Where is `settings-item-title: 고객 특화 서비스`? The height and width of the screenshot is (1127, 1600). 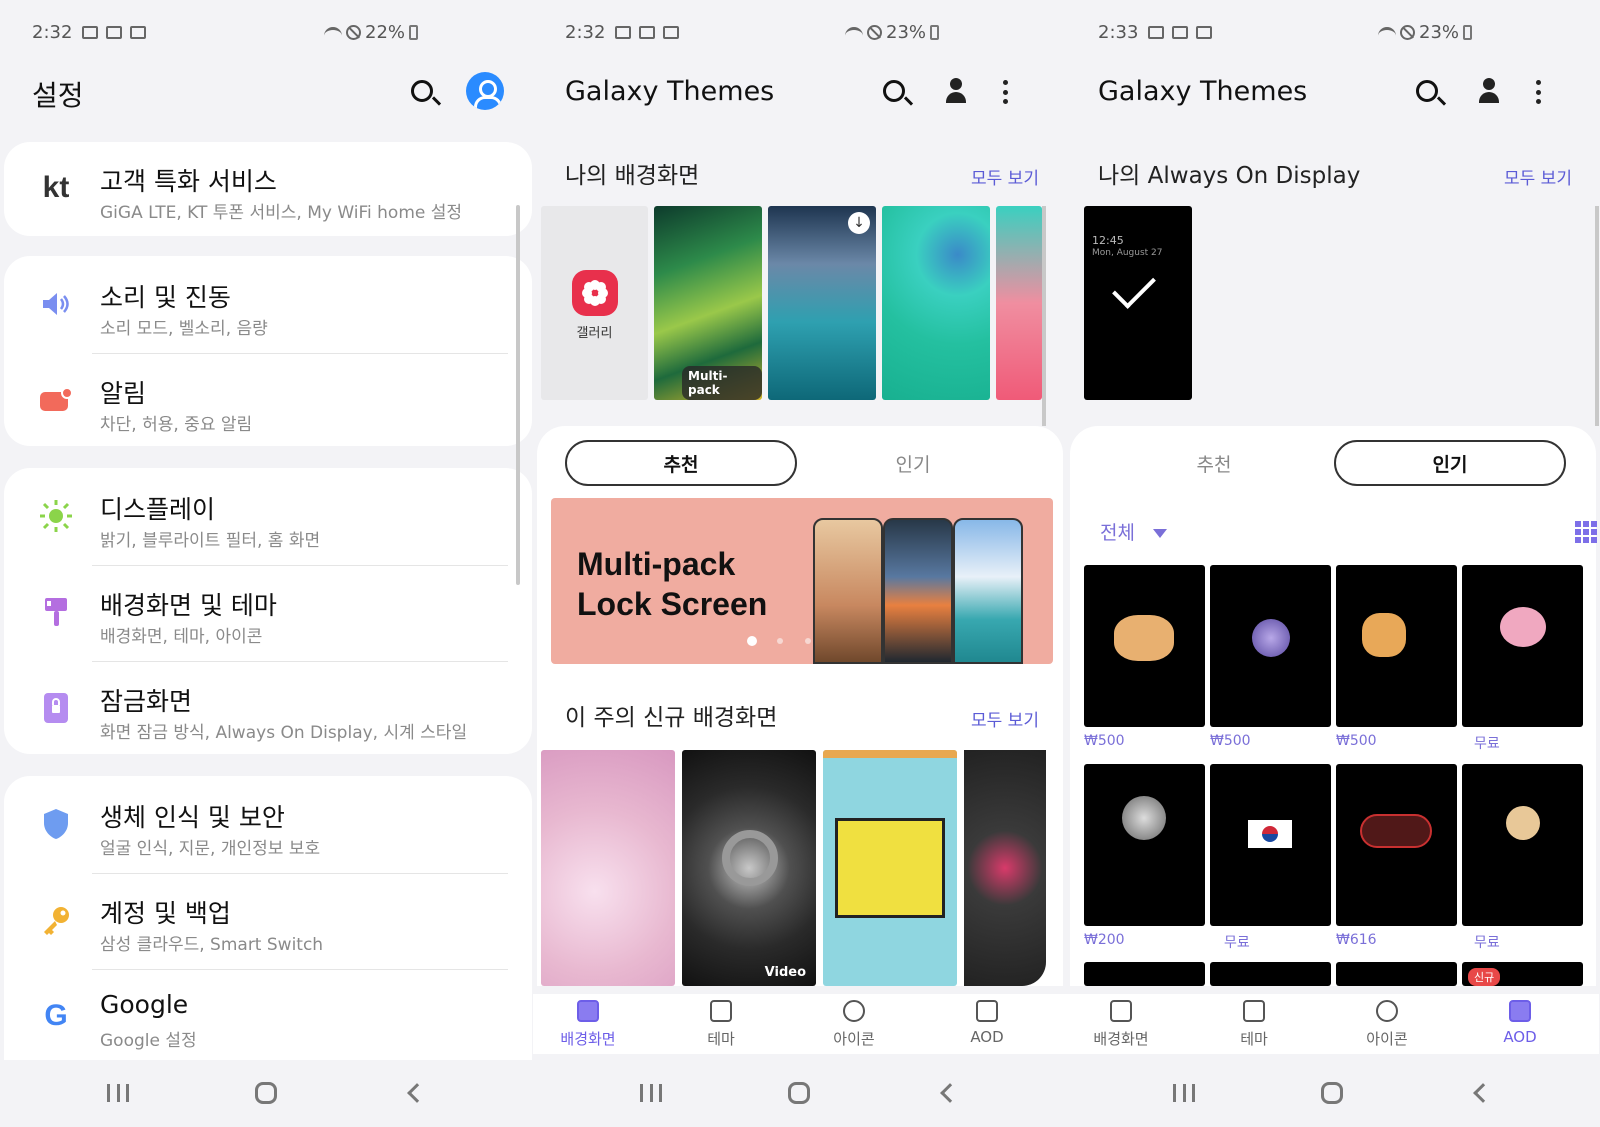 settings-item-title: 고객 특화 서비스 is located at coordinates (188, 181).